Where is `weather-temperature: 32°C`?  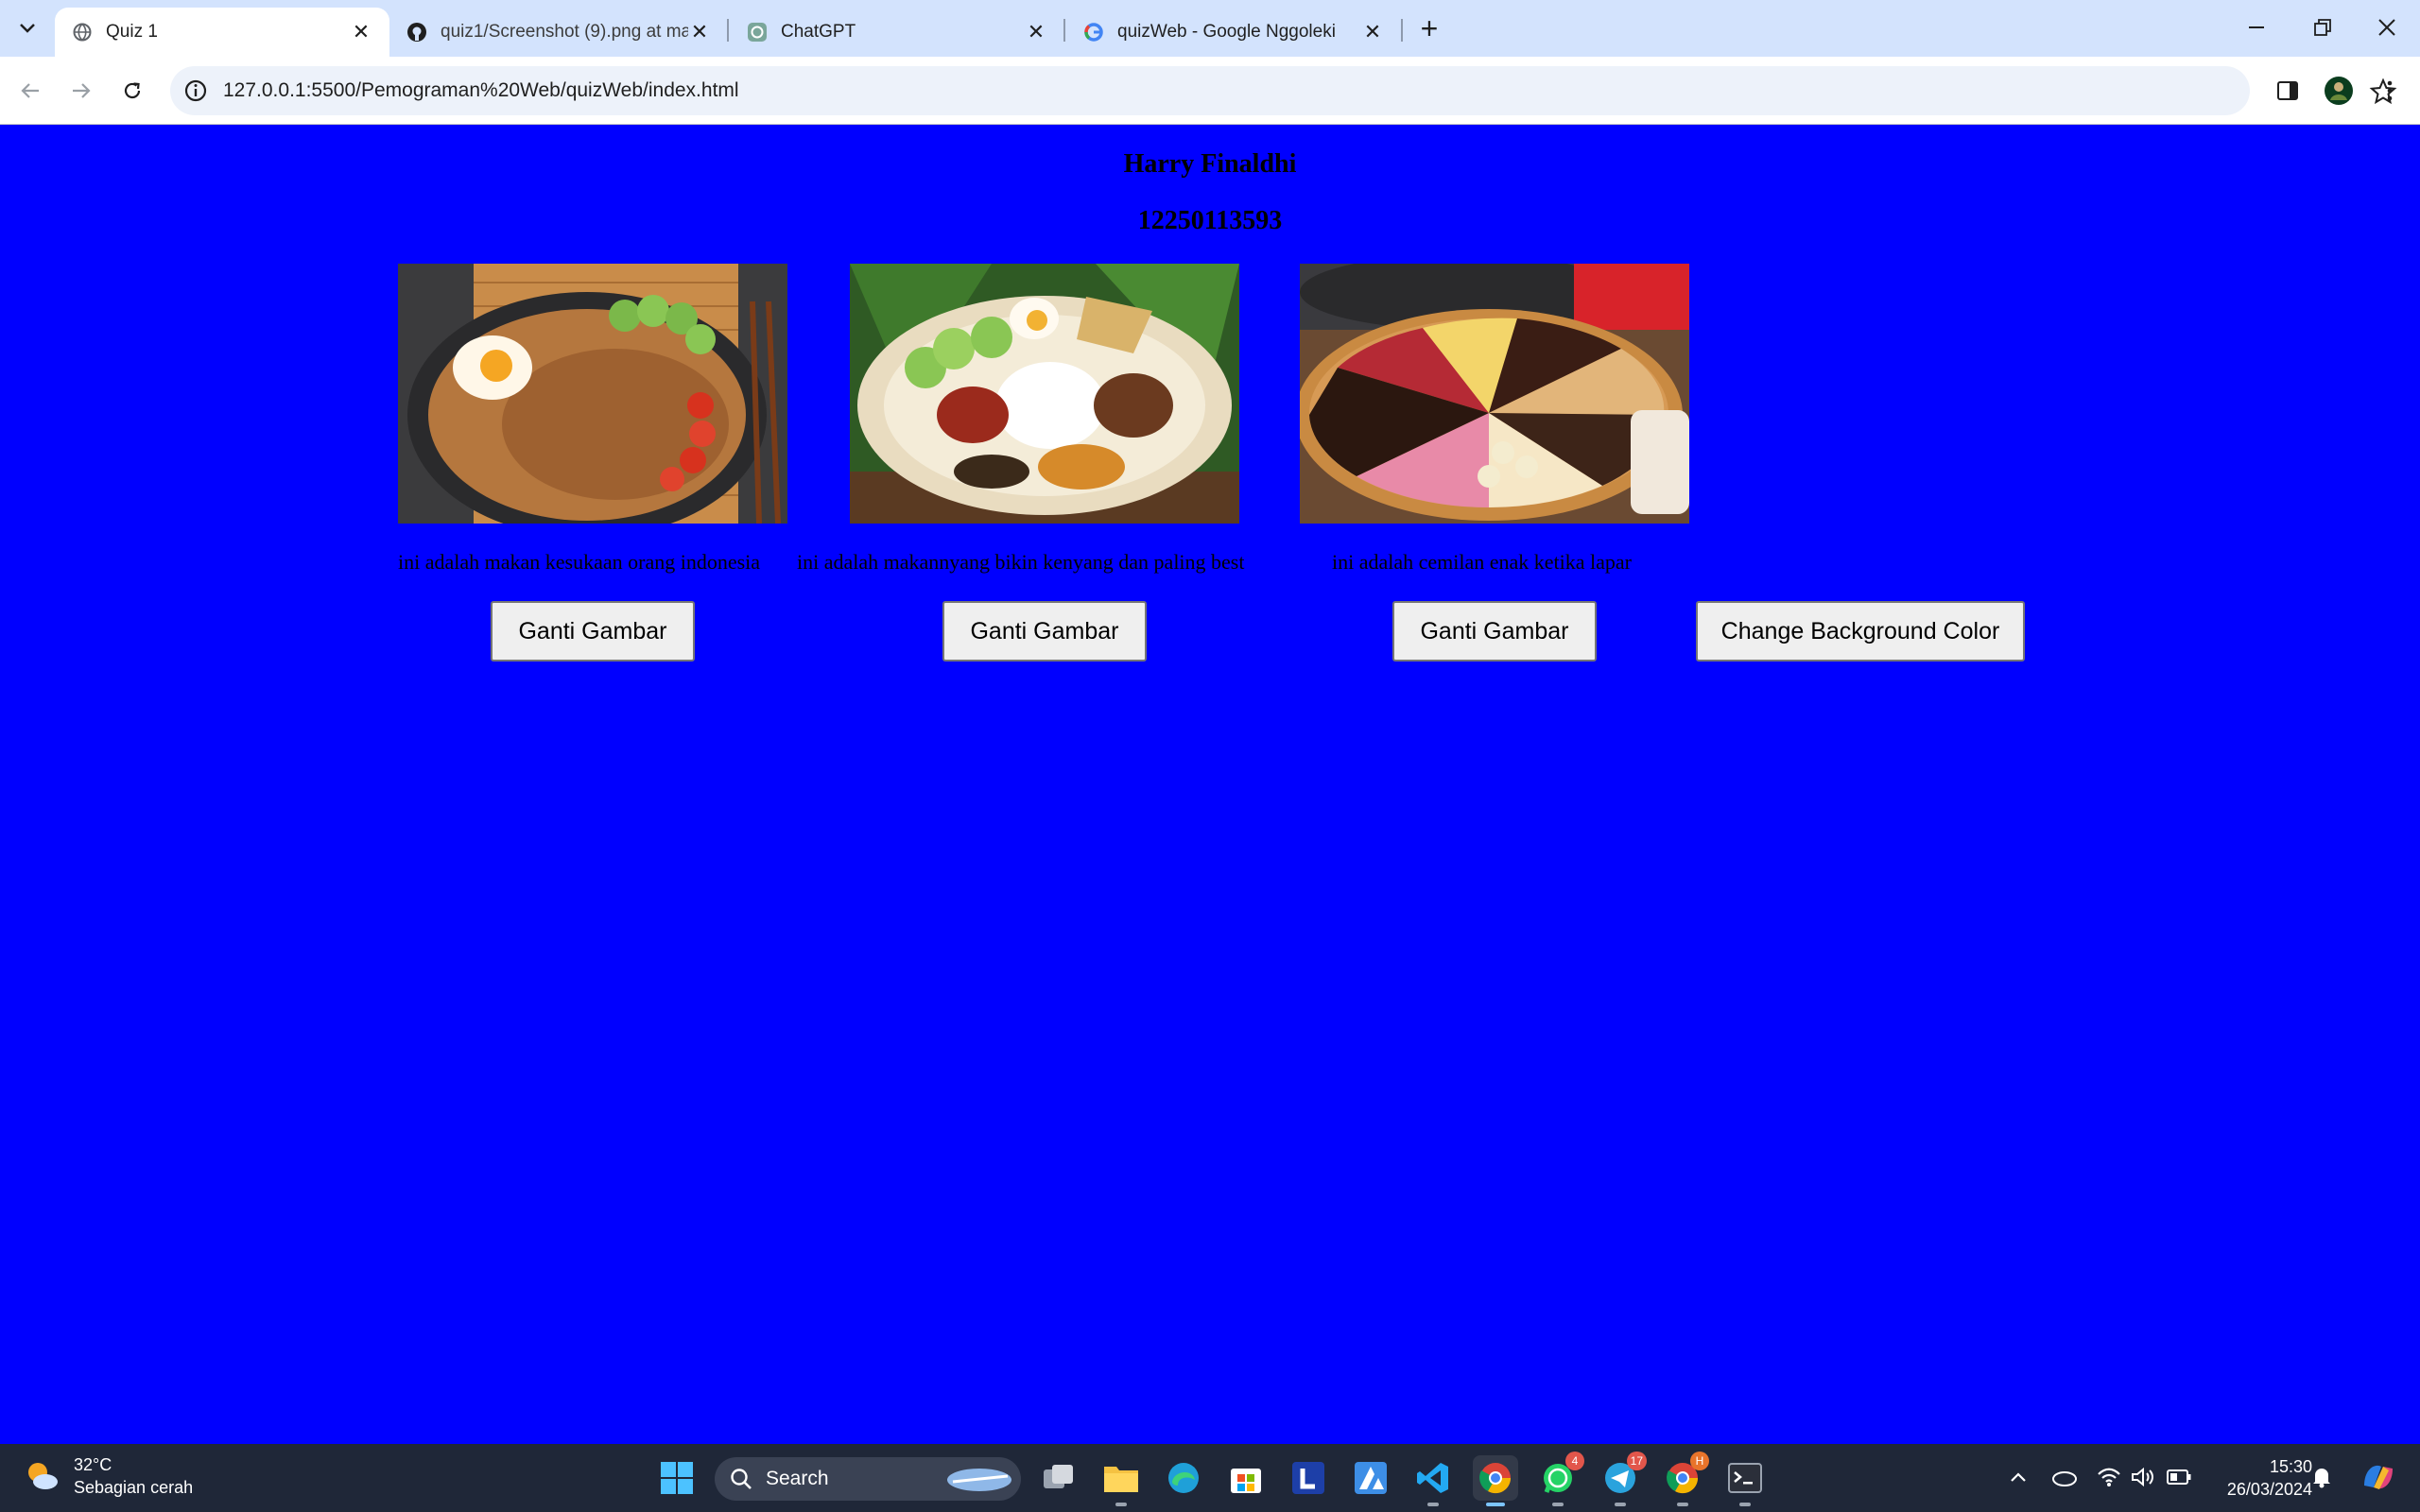 weather-temperature: 32°C is located at coordinates (93, 1464).